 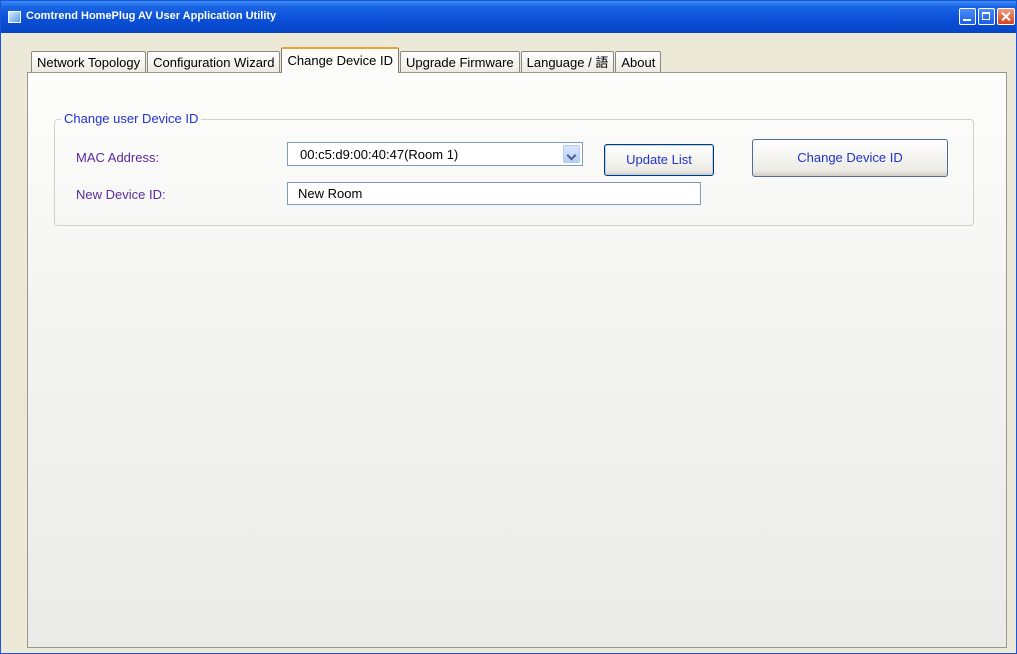 What do you see at coordinates (494, 193) in the screenshot?
I see `new-device-id-input: New Room` at bounding box center [494, 193].